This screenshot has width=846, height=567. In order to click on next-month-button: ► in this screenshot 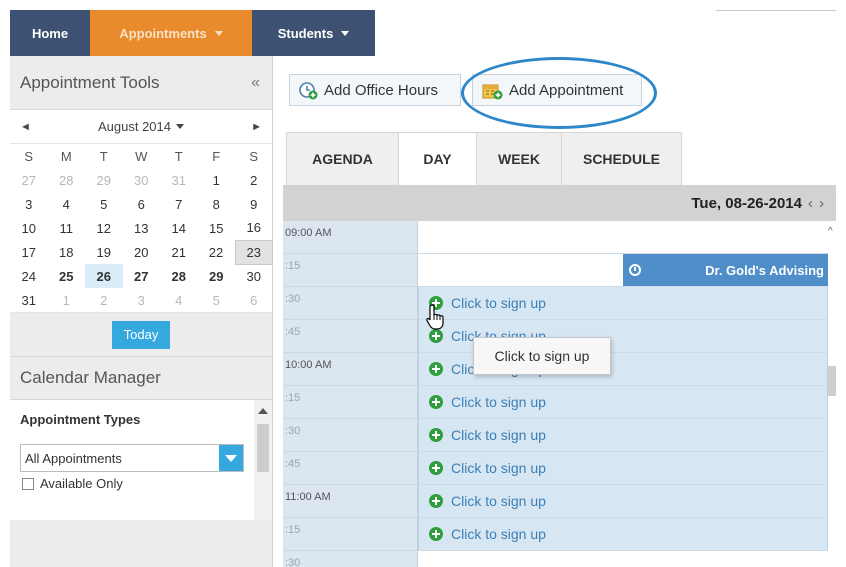, I will do `click(256, 127)`.